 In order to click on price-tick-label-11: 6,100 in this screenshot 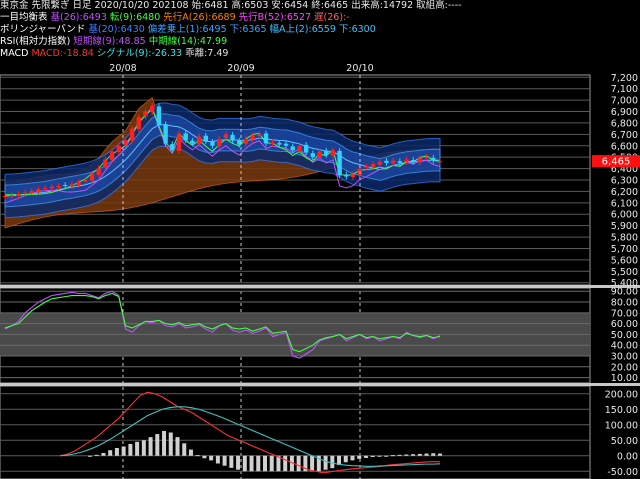, I will do `click(624, 203)`.